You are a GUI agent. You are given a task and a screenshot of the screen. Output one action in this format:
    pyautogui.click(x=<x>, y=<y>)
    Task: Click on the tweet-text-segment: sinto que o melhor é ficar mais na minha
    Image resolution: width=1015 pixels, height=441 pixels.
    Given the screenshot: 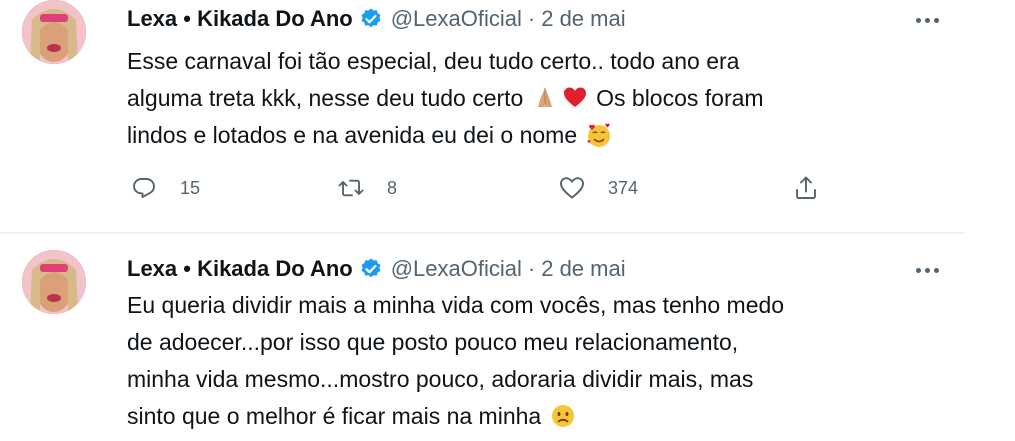 What is the action you would take?
    pyautogui.click(x=334, y=416)
    